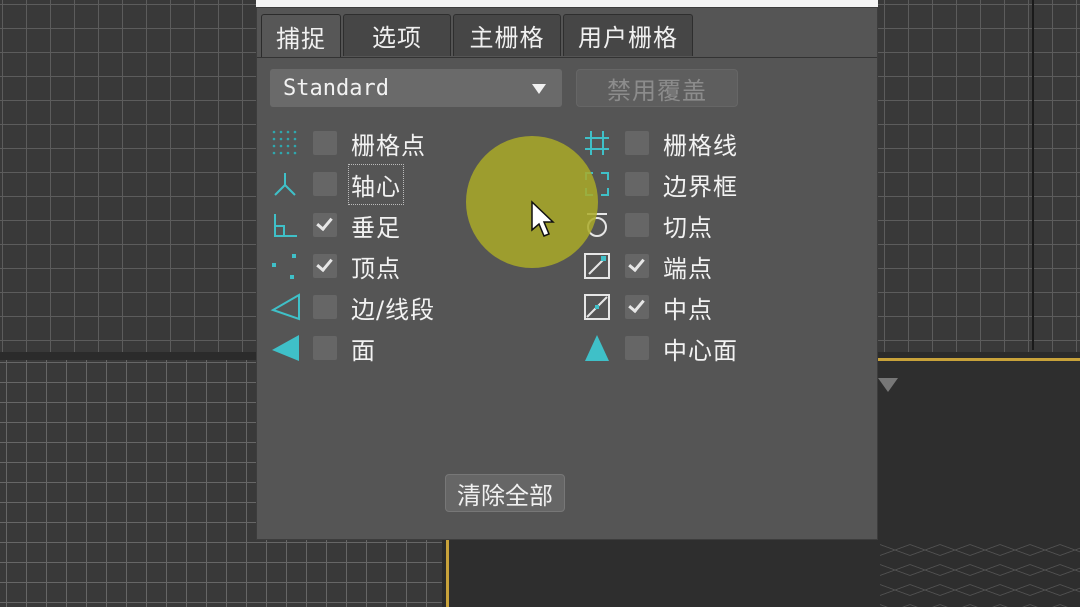 This screenshot has height=607, width=1080. I want to click on label-perpendicular: 垂足, so click(376, 227).